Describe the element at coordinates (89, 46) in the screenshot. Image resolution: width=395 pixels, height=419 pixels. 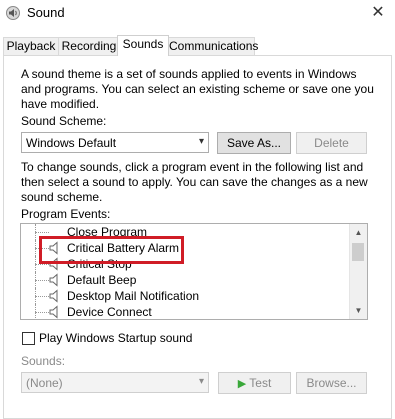
I see `tab-recording: Recording` at that location.